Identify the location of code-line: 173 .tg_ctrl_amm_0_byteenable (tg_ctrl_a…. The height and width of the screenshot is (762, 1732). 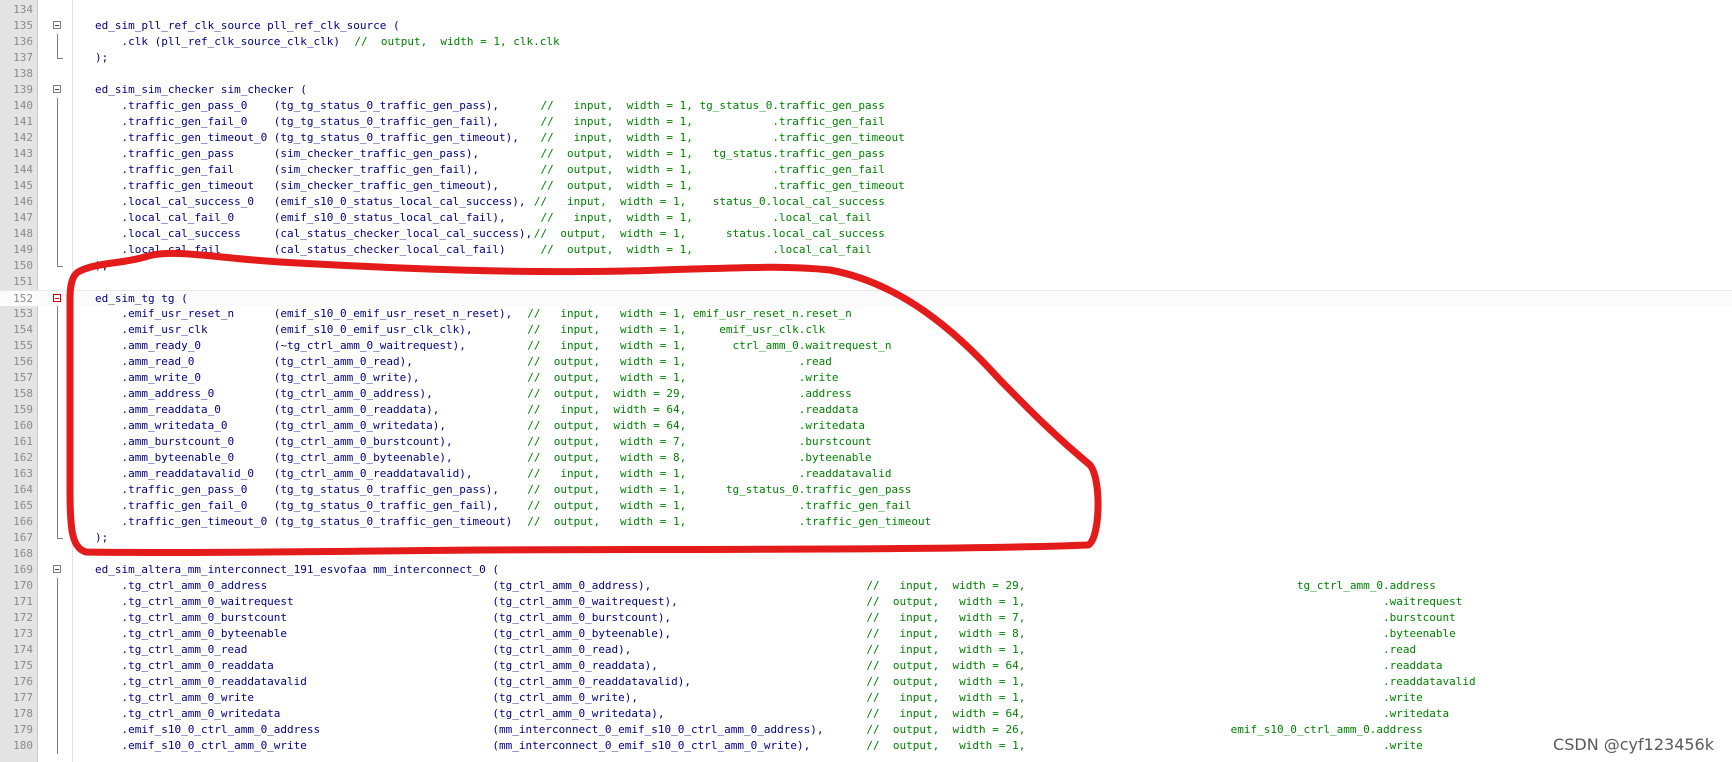
(866, 634).